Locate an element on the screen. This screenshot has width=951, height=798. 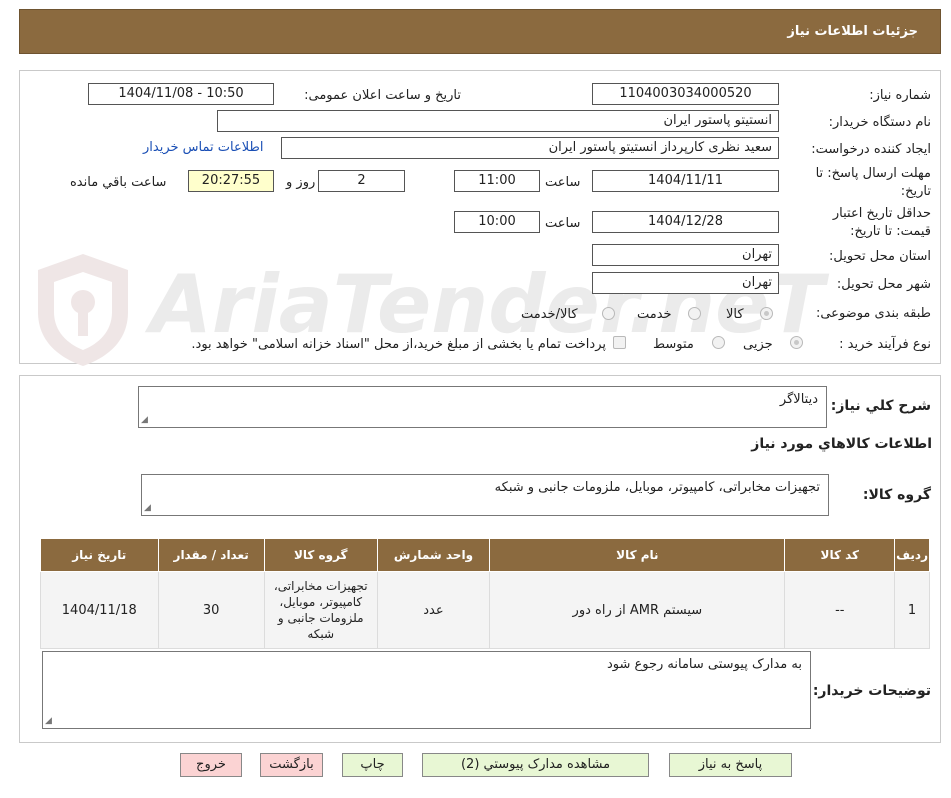
process-radio-partial is located at coordinates (796, 342).